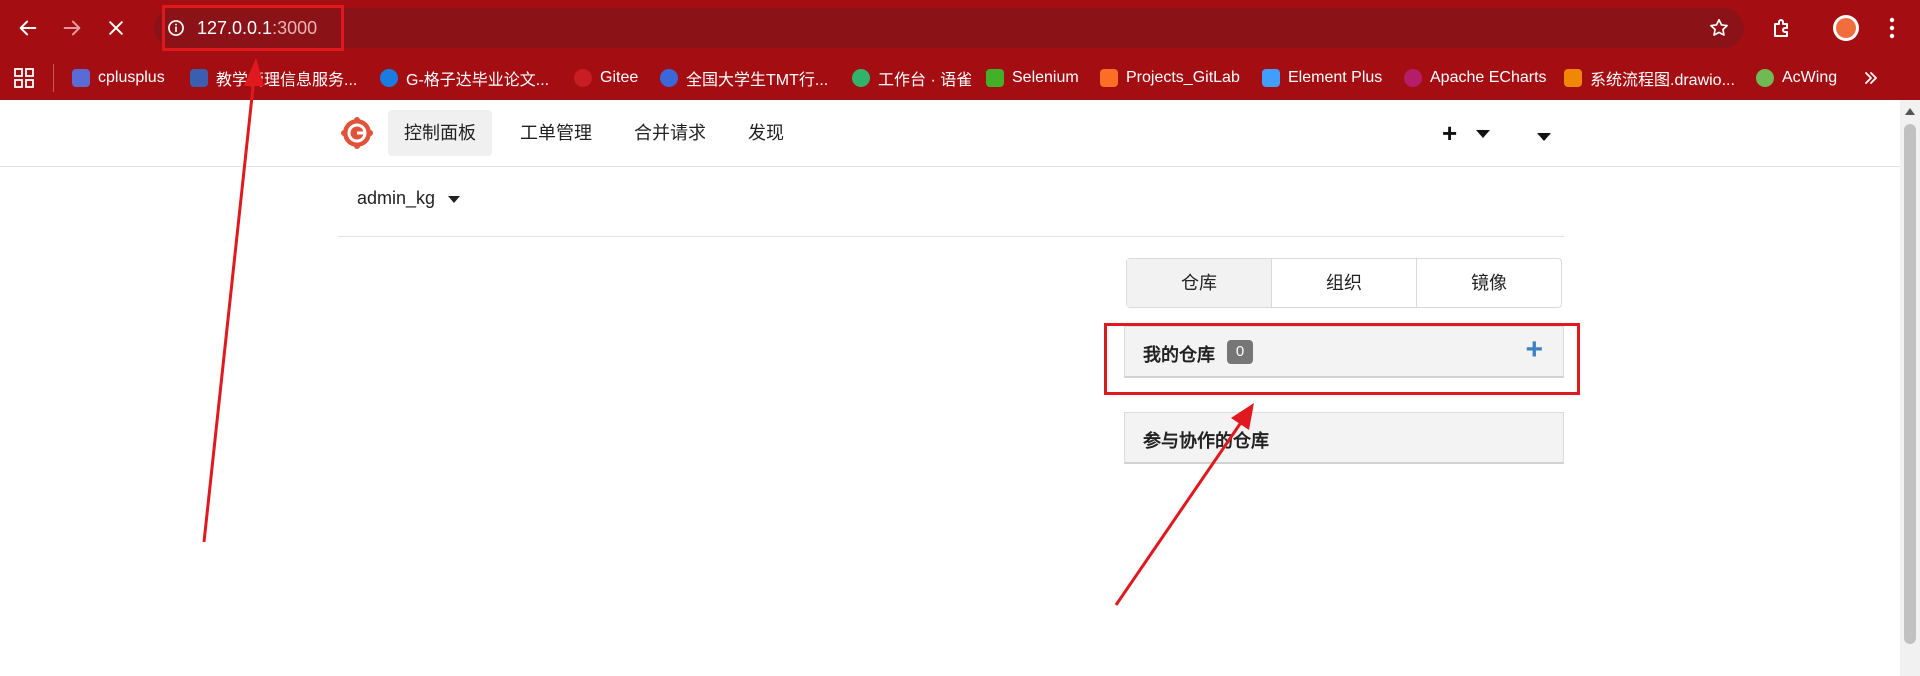 This screenshot has width=1920, height=676. I want to click on profile-button, so click(1846, 28).